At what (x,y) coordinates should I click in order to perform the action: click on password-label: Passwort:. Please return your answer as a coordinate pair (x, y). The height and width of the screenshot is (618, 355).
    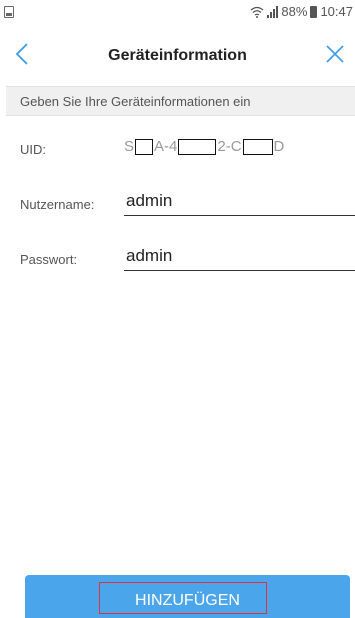
    Looking at the image, I should click on (49, 259).